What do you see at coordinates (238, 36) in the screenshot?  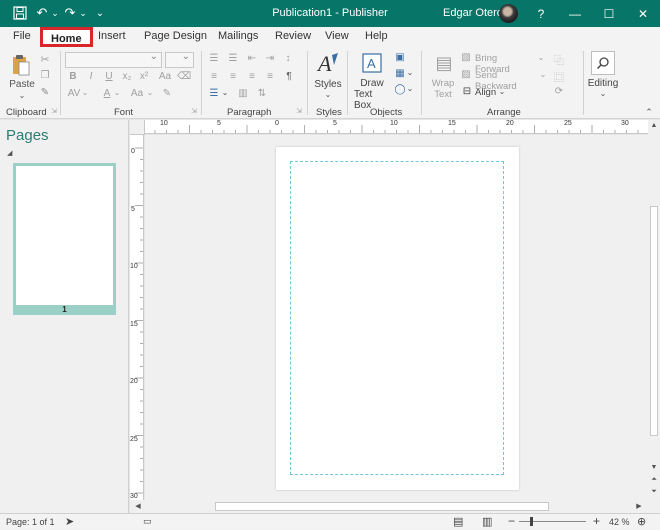 I see `tab-mailings: Mailings` at bounding box center [238, 36].